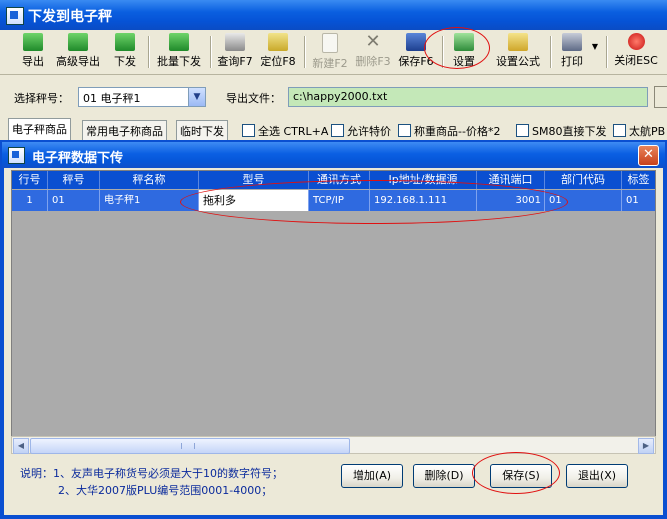 This screenshot has width=667, height=519. I want to click on horizontal-scrollbar: ◀ ▶, so click(333, 445).